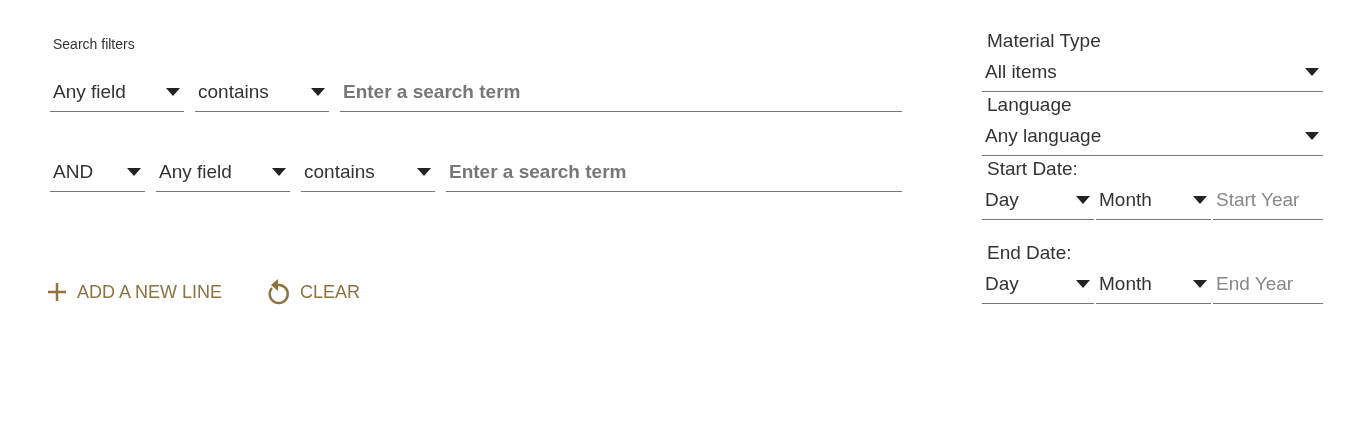 This screenshot has width=1353, height=427. I want to click on operator-select: AND, so click(97, 172).